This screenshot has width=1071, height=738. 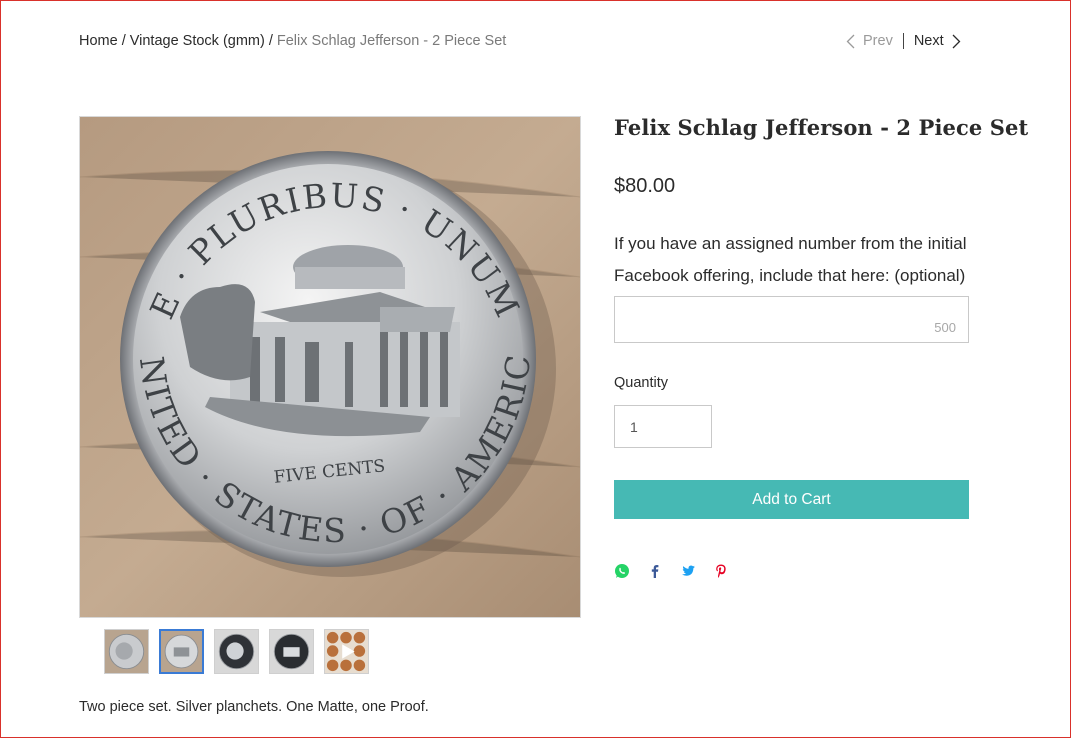 What do you see at coordinates (641, 383) in the screenshot?
I see `quantity-label: Quantity` at bounding box center [641, 383].